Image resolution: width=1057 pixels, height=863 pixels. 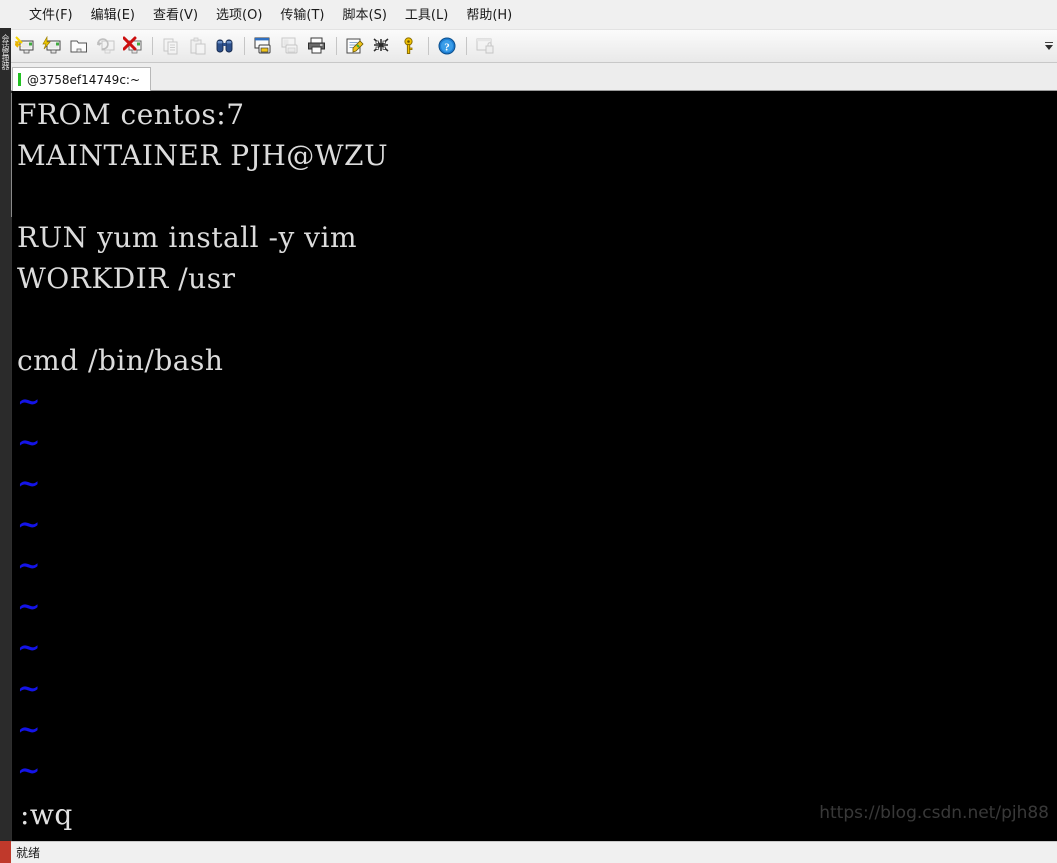 I want to click on connect-icon, so click(x=24, y=45).